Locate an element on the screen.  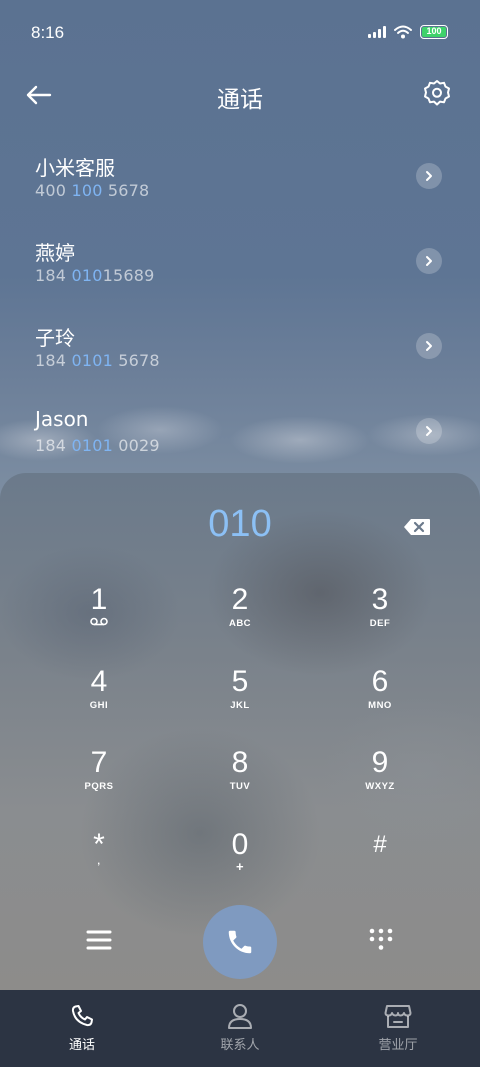
tab-calls-label: 通话 is located at coordinates (81, 1045).